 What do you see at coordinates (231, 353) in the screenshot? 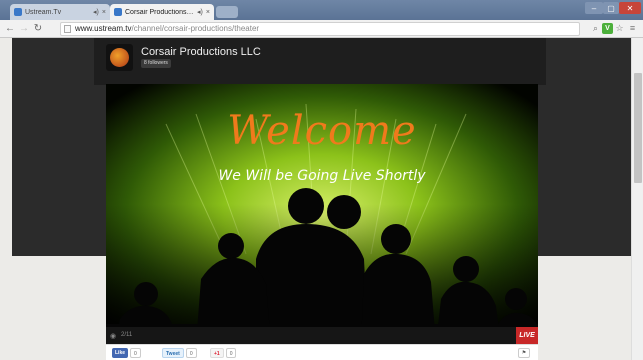
I see `gplus-count: 0` at bounding box center [231, 353].